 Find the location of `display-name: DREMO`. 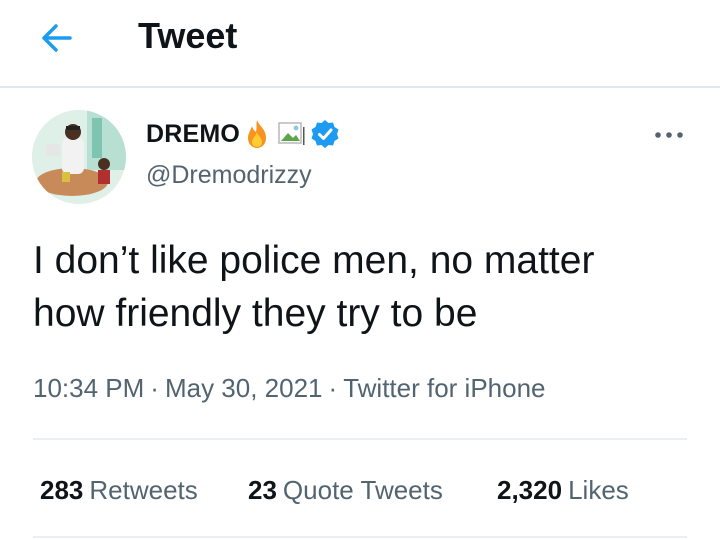

display-name: DREMO is located at coordinates (193, 134).